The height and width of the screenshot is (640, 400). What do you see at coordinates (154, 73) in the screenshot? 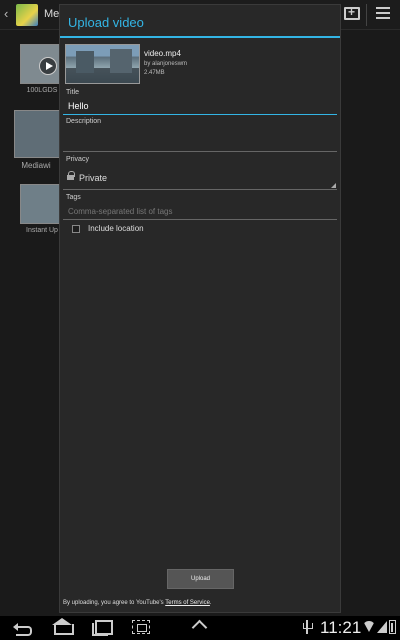
I see `file-size: 2.47MB` at bounding box center [154, 73].